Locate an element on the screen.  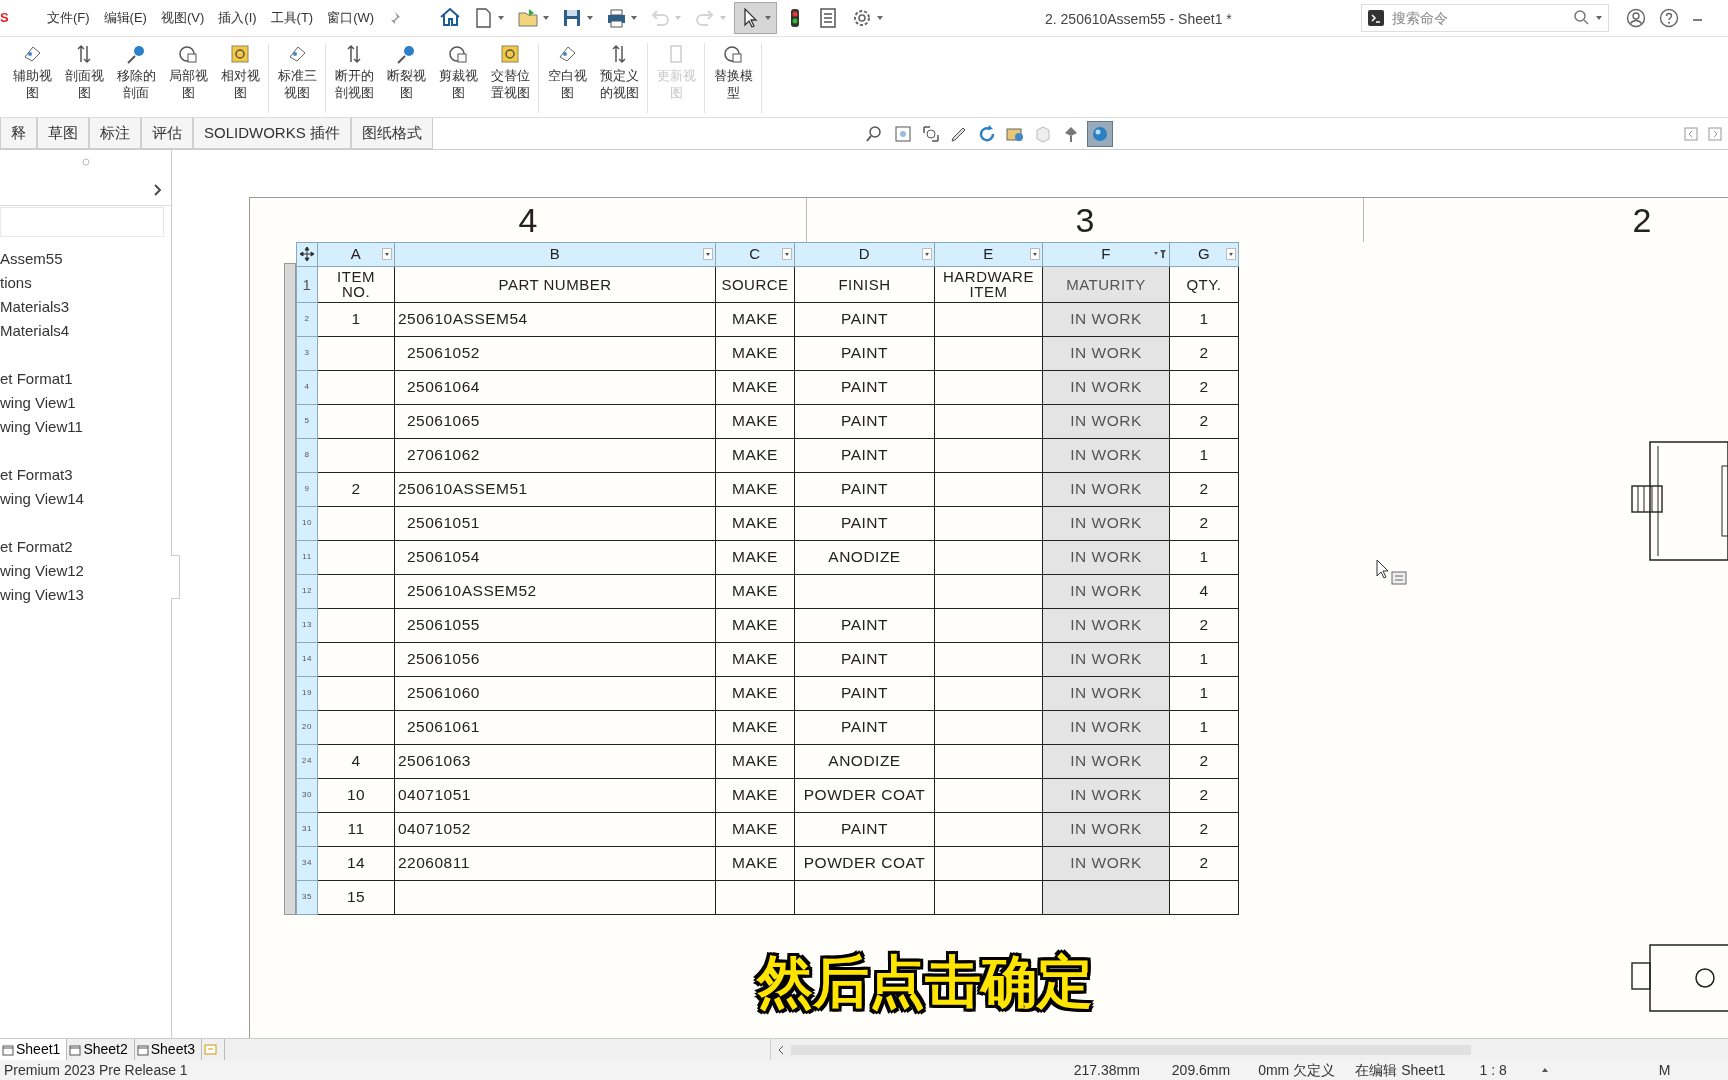
column-header: F is located at coordinates (1106, 254).